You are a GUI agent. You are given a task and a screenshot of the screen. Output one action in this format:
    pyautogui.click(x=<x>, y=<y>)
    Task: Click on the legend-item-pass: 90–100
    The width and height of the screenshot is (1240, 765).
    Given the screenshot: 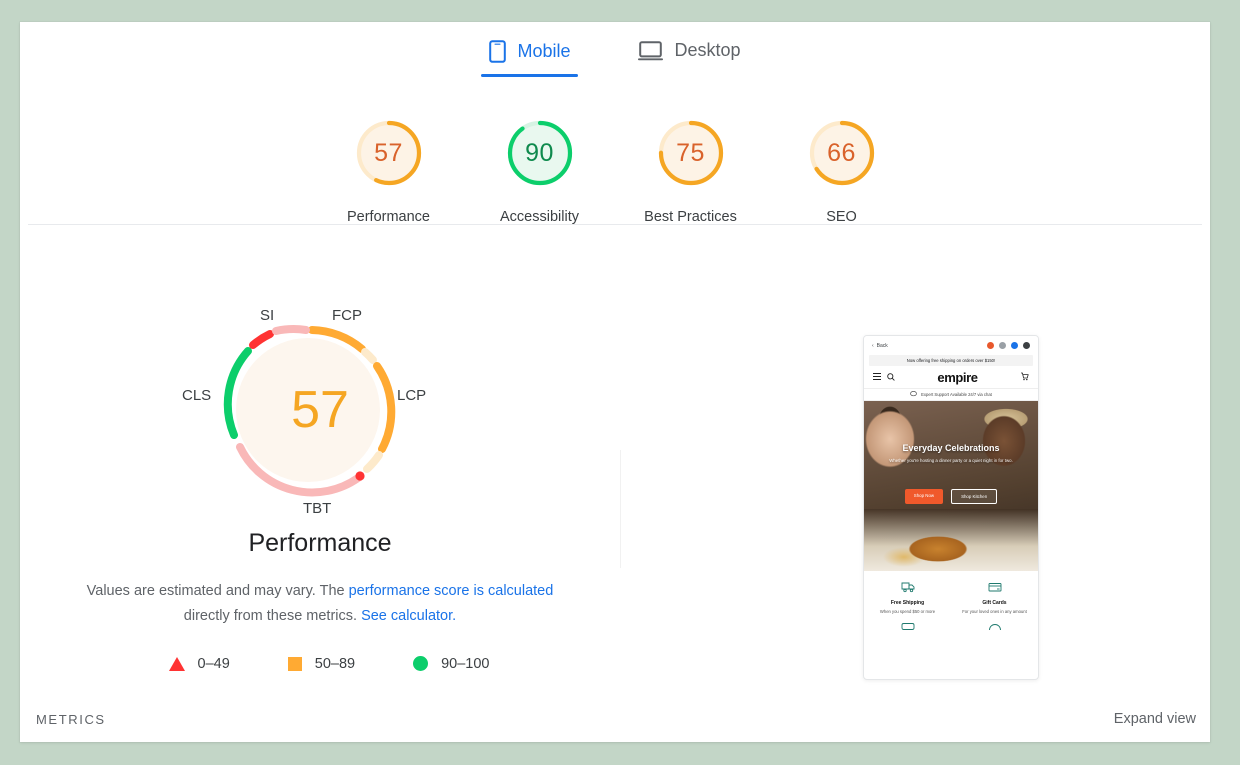 What is the action you would take?
    pyautogui.click(x=451, y=664)
    